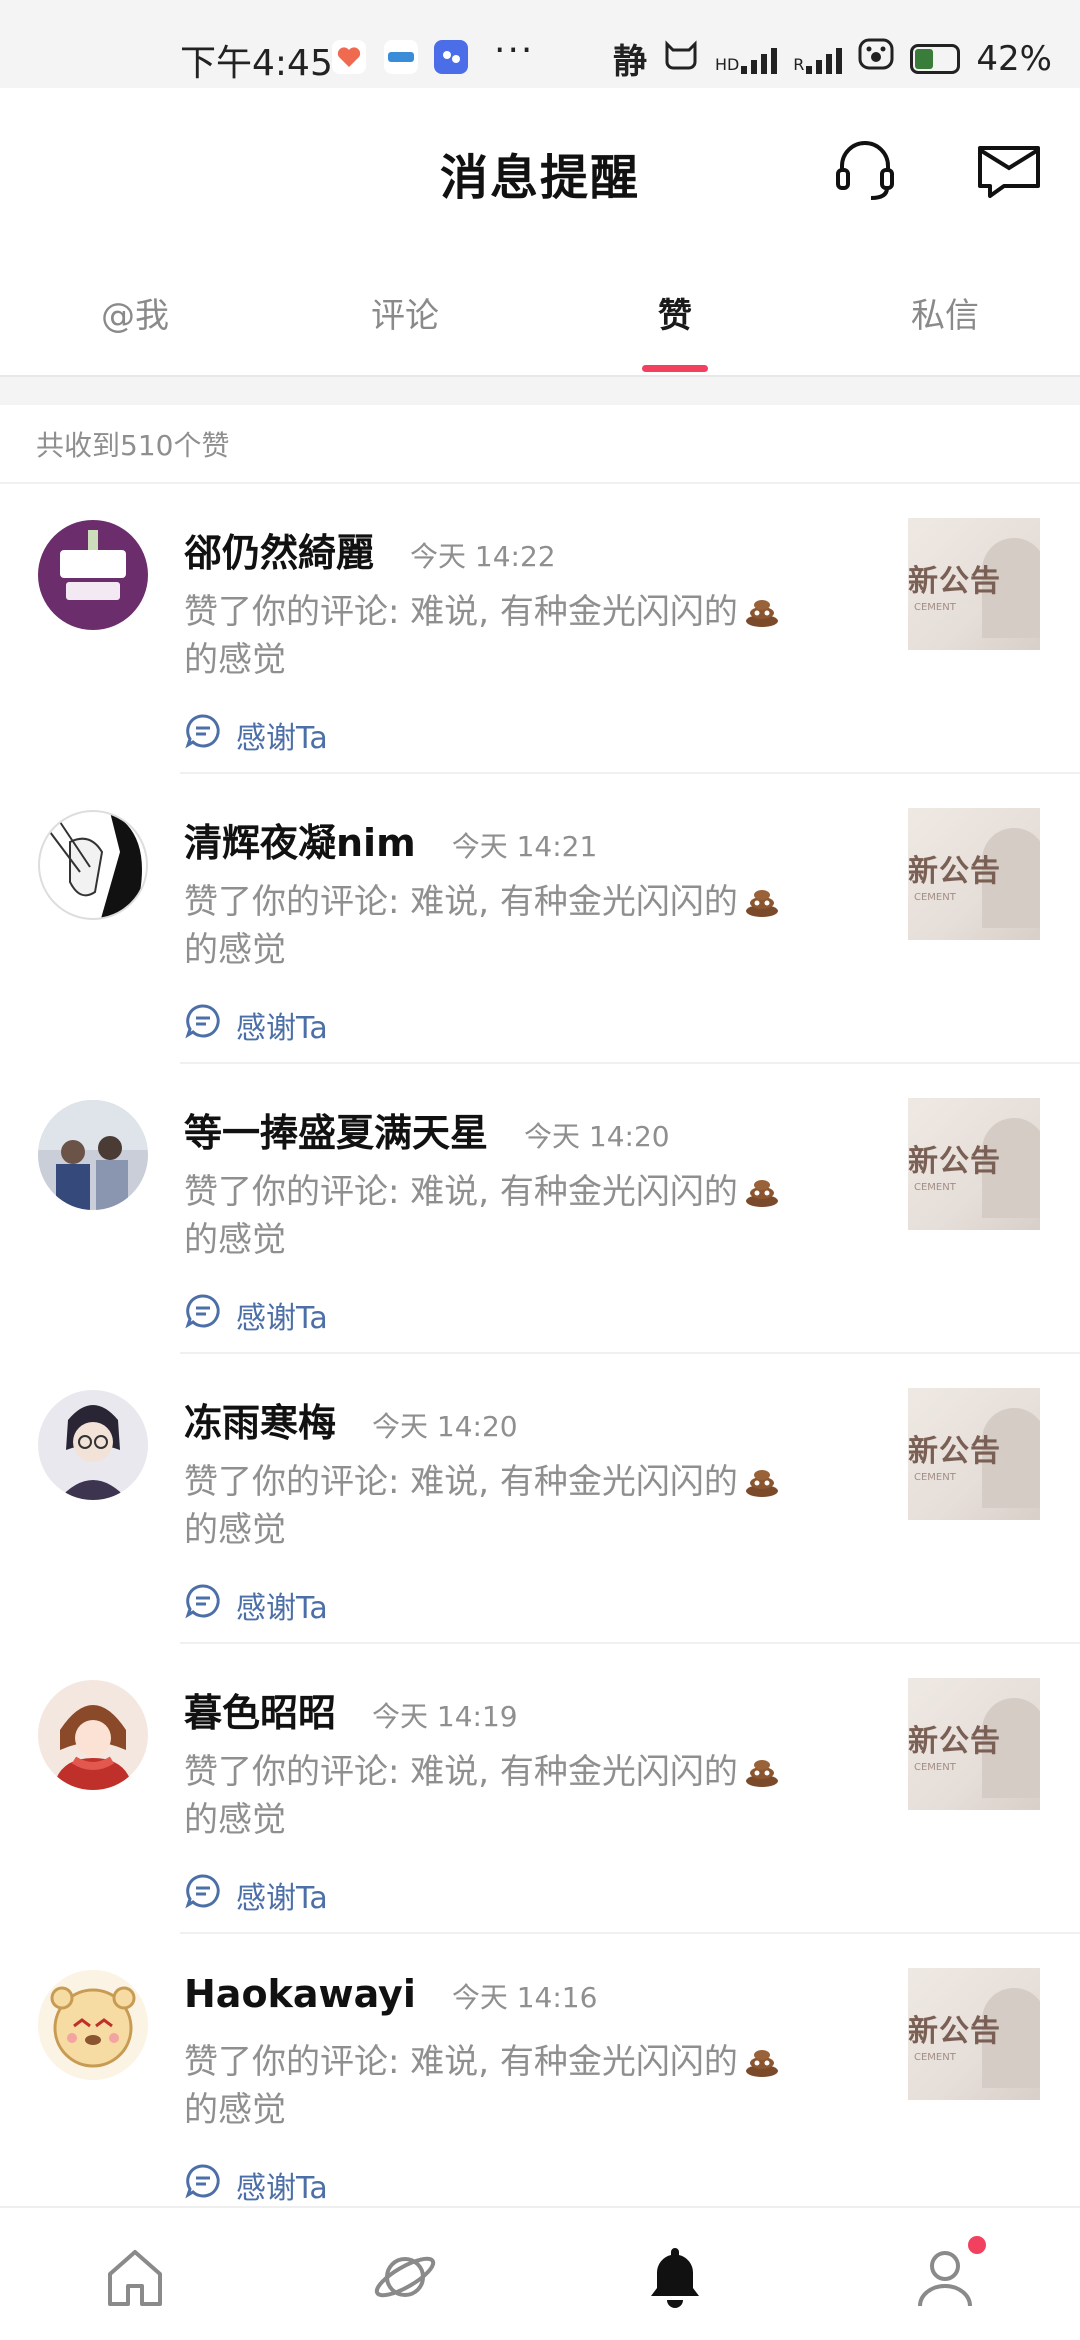 Image resolution: width=1080 pixels, height=2340 pixels. Describe the element at coordinates (300, 839) in the screenshot. I see `username: 清辉夜凝nim` at that location.